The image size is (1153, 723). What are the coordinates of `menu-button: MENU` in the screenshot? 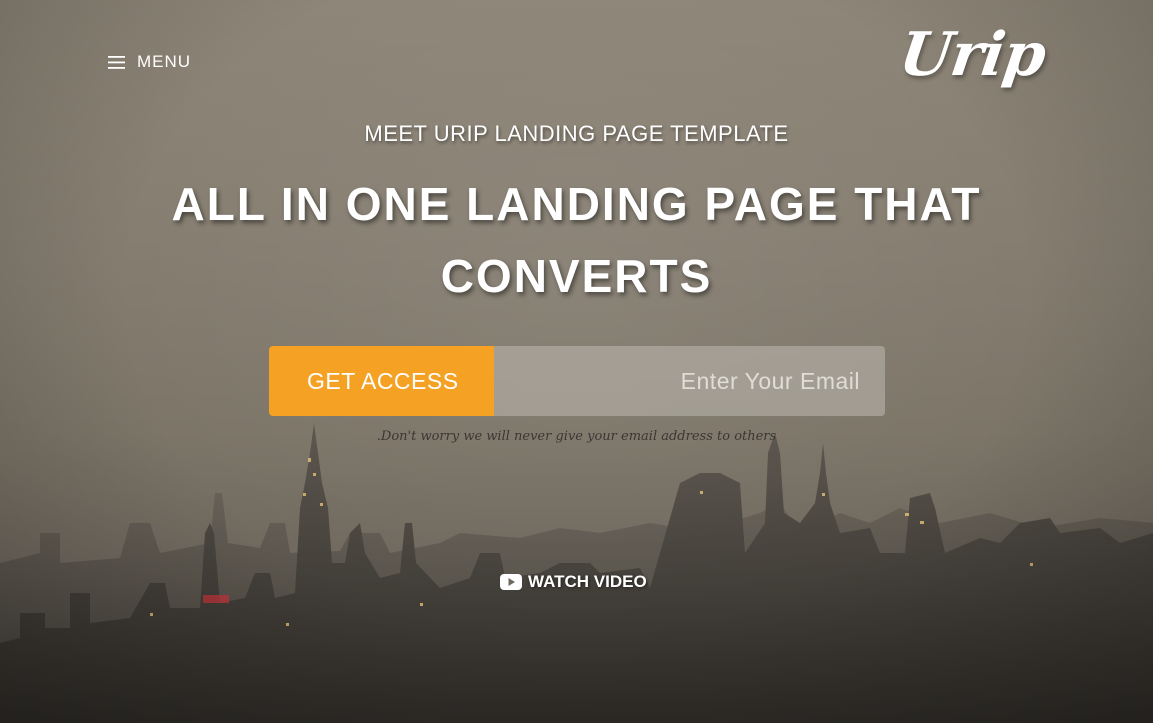 It's located at (149, 62).